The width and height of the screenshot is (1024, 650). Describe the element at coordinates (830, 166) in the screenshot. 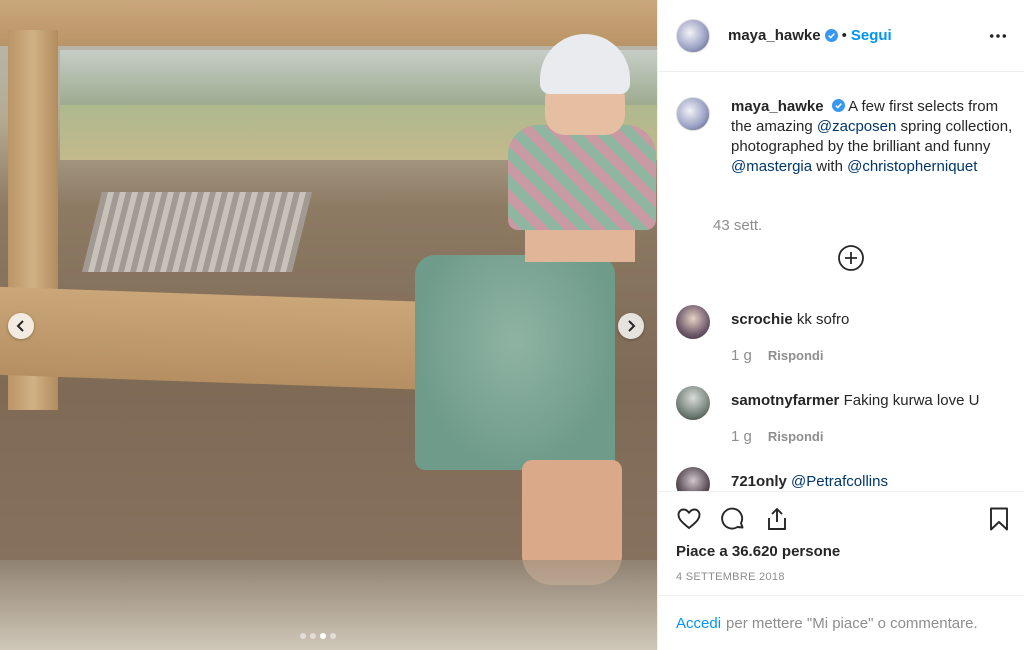

I see `caption-text-part: with` at that location.